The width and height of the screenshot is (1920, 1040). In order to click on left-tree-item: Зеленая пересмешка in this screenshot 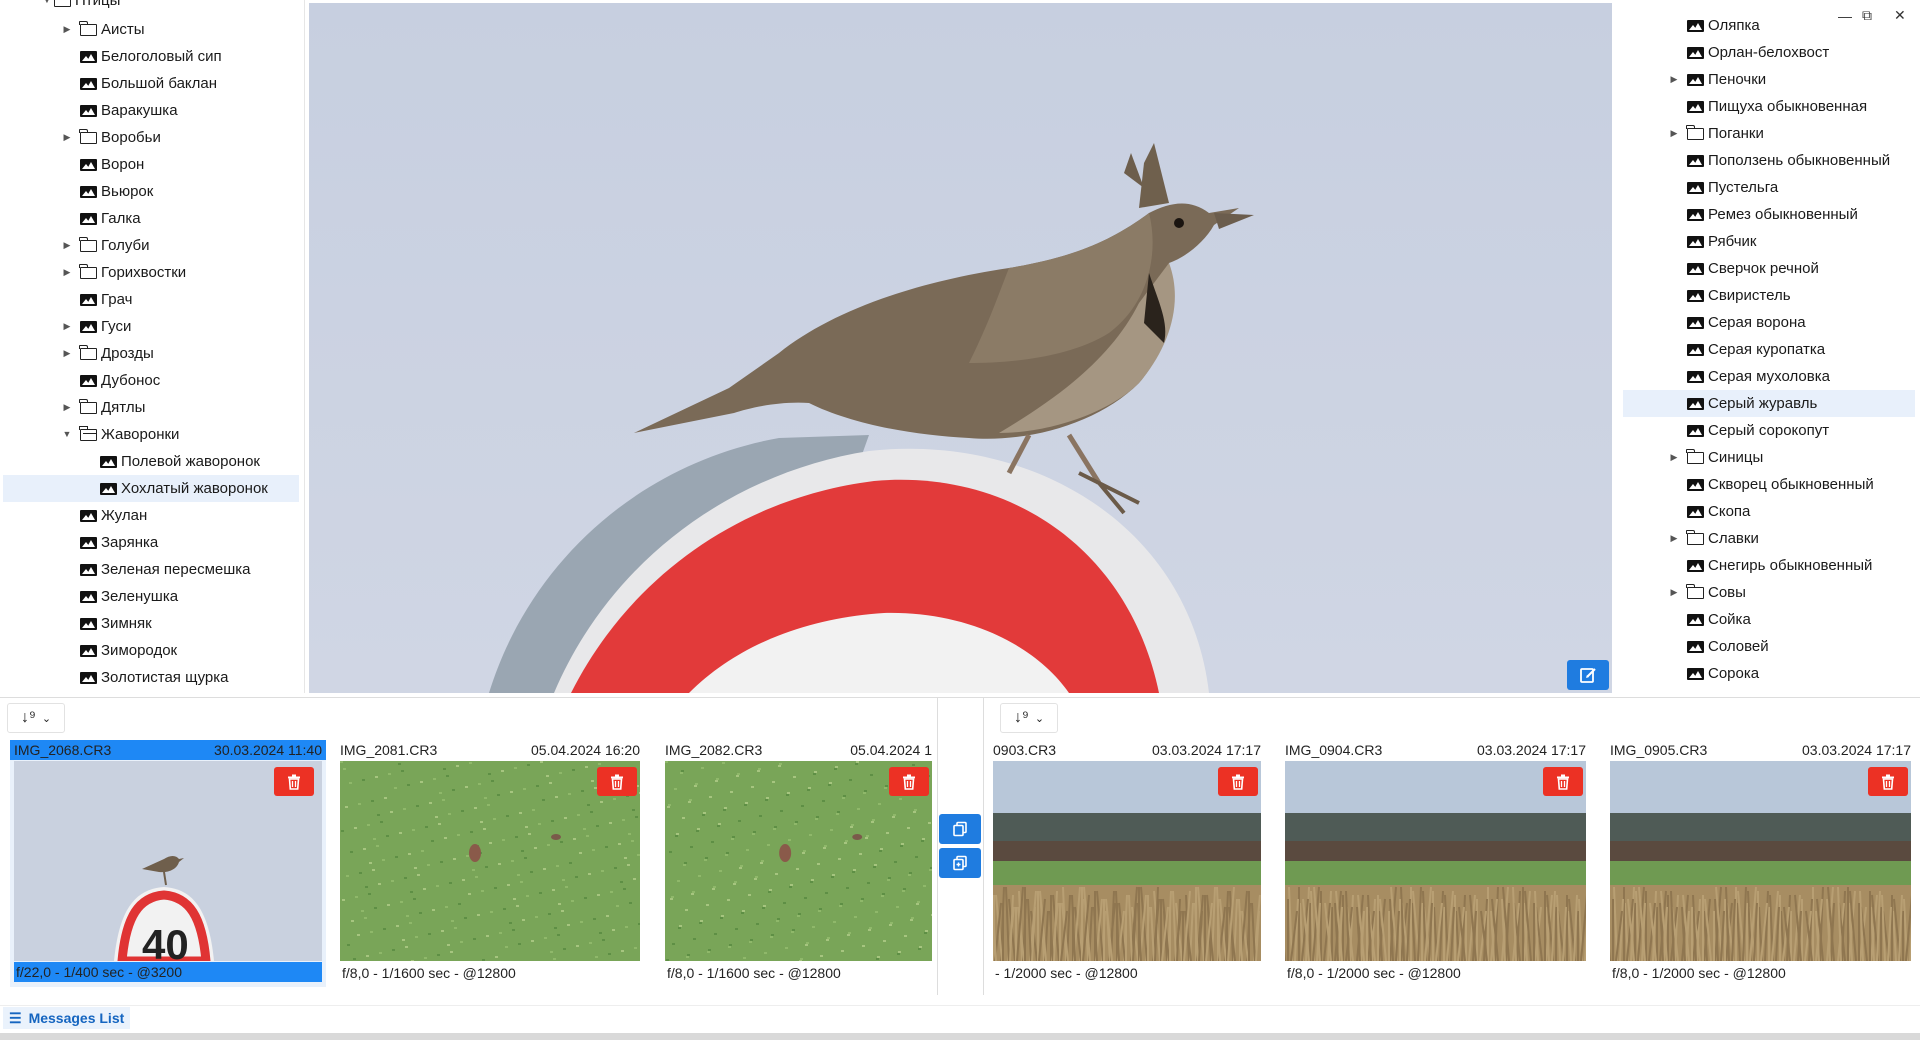, I will do `click(155, 569)`.